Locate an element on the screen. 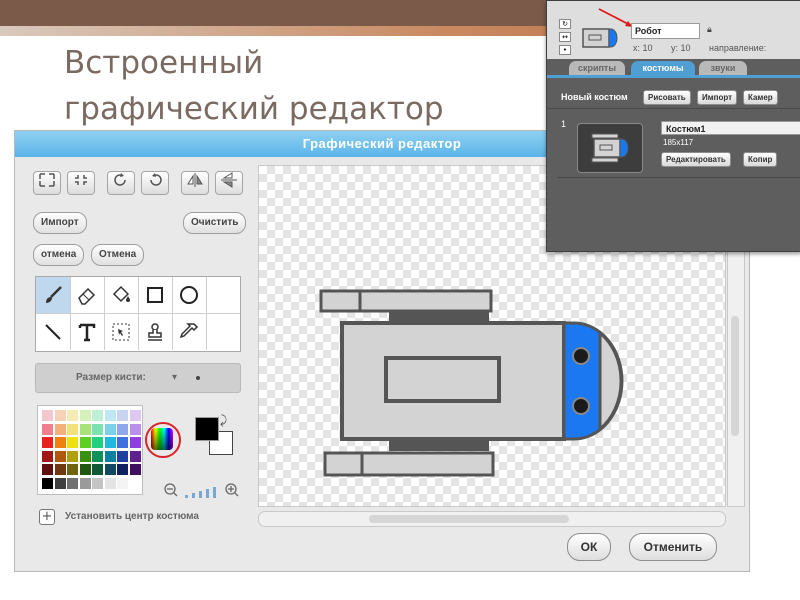  brush-size-control: Размер кисти: ▾ is located at coordinates (138, 378).